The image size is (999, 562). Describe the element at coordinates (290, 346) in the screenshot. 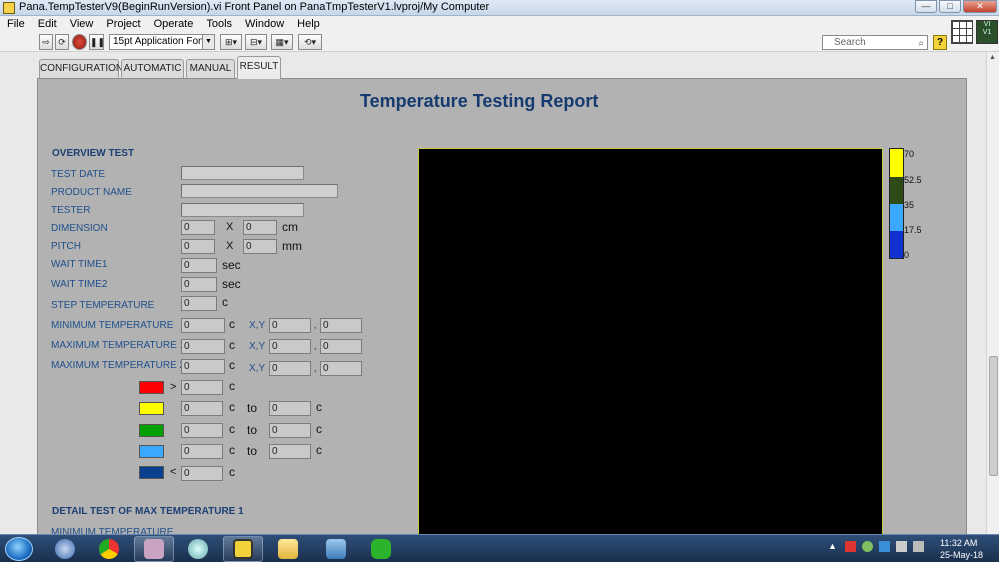

I see `max1-x-field: 0` at that location.